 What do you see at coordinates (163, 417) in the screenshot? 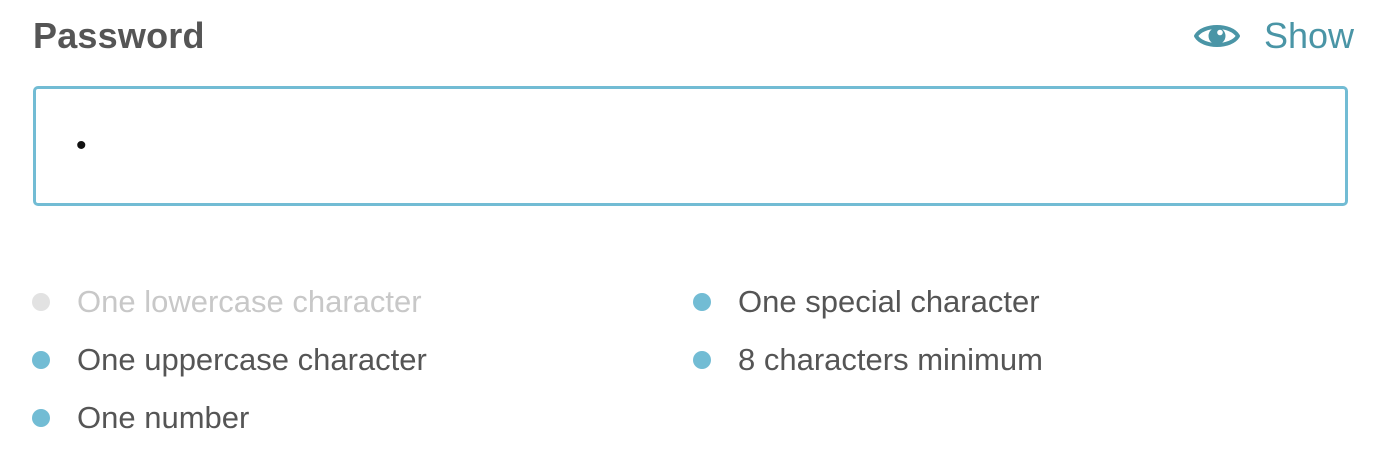
I see `requirement-label: One number` at bounding box center [163, 417].